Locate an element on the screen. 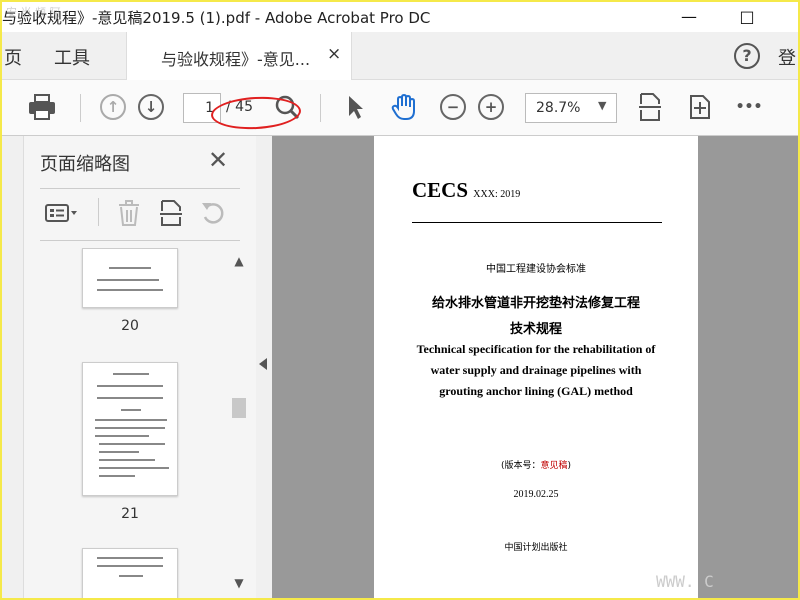 The height and width of the screenshot is (600, 800). fit-page-button is located at coordinates (650, 107).